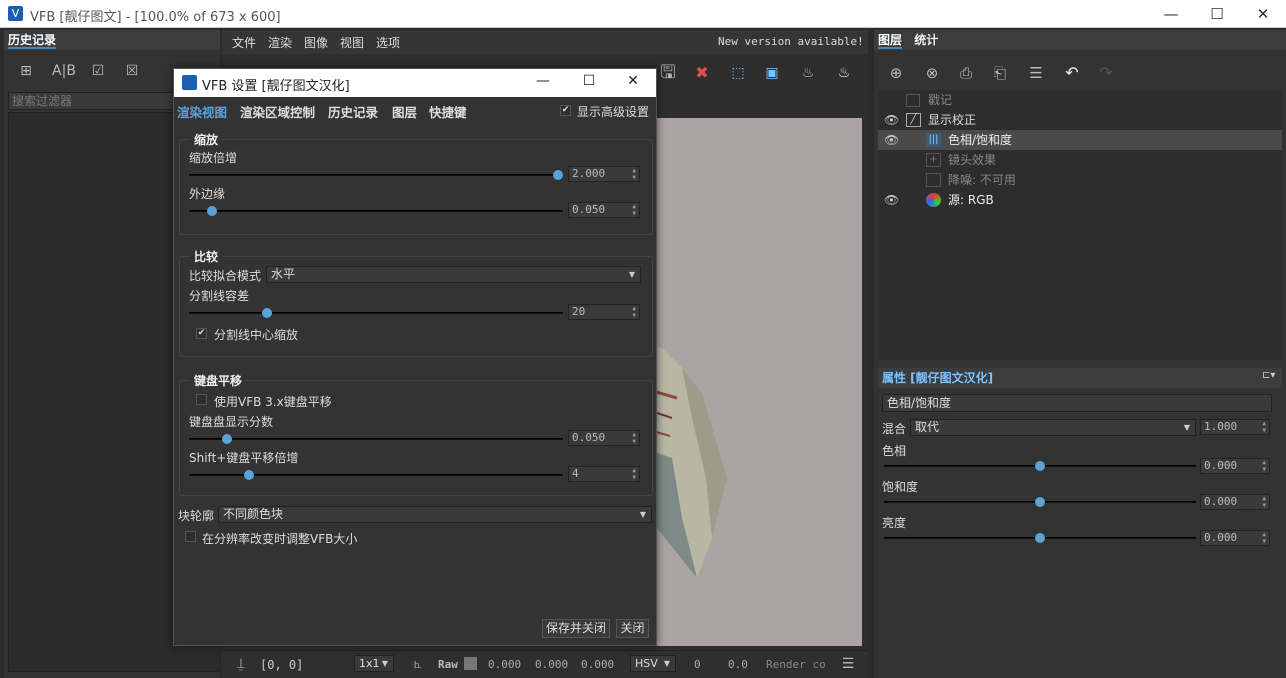 The width and height of the screenshot is (1286, 678). I want to click on minimize-button: —, so click(1171, 14).